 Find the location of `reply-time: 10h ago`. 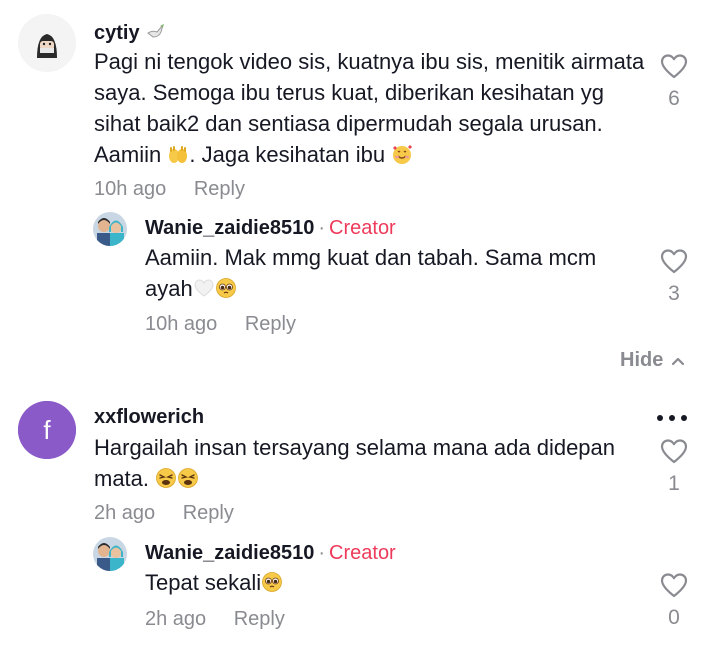

reply-time: 10h ago is located at coordinates (181, 324).